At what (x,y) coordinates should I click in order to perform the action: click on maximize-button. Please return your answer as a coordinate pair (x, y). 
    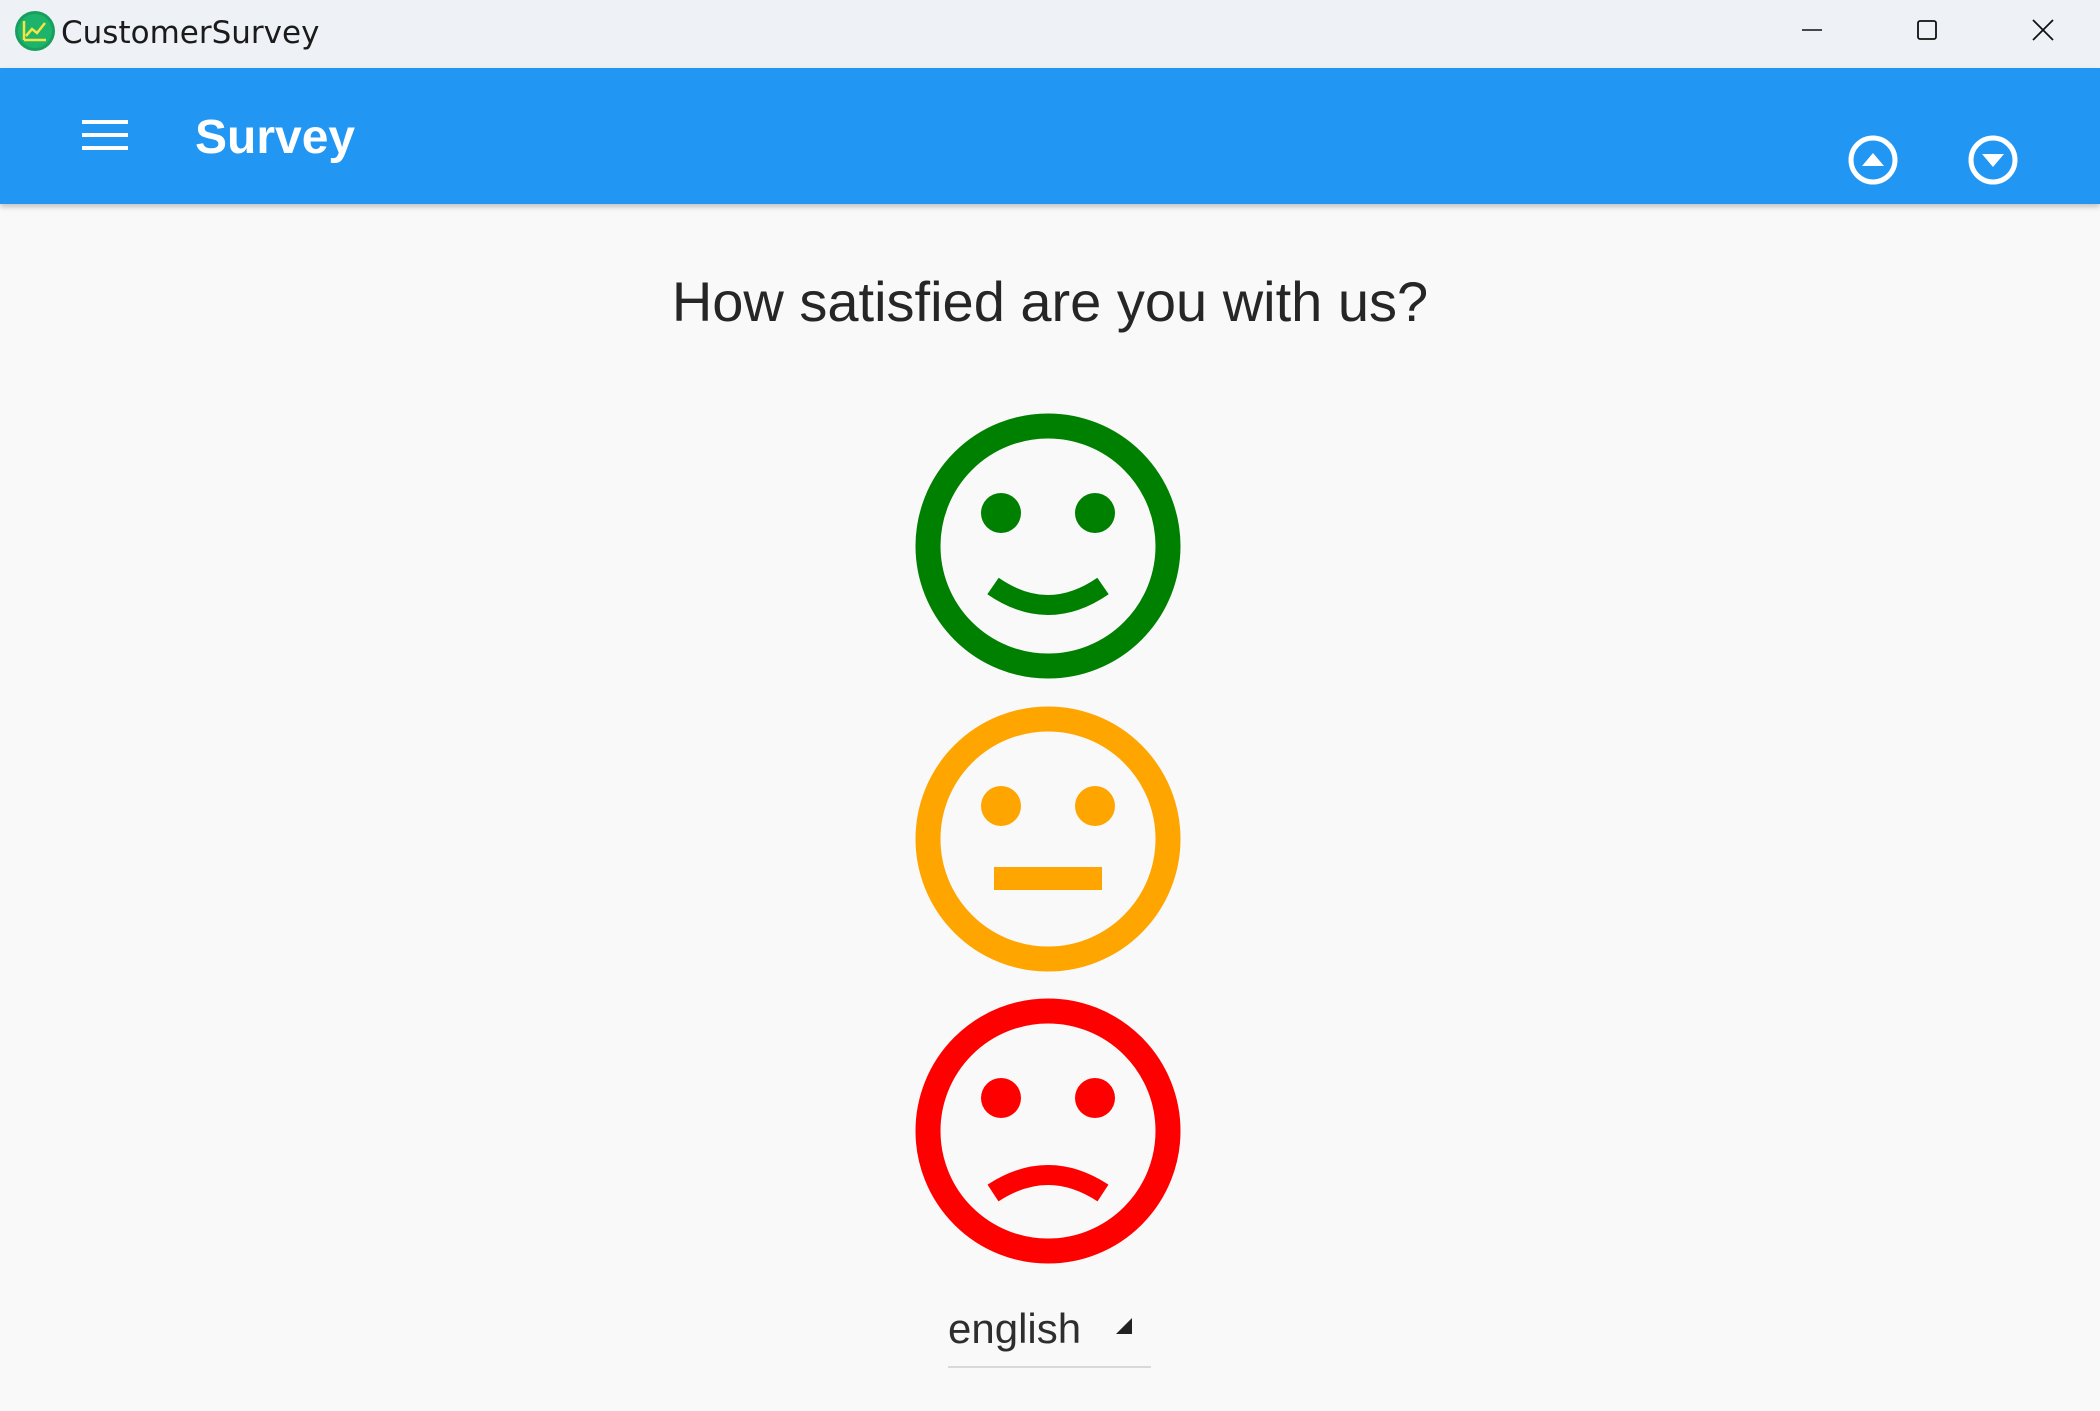
    Looking at the image, I should click on (1927, 30).